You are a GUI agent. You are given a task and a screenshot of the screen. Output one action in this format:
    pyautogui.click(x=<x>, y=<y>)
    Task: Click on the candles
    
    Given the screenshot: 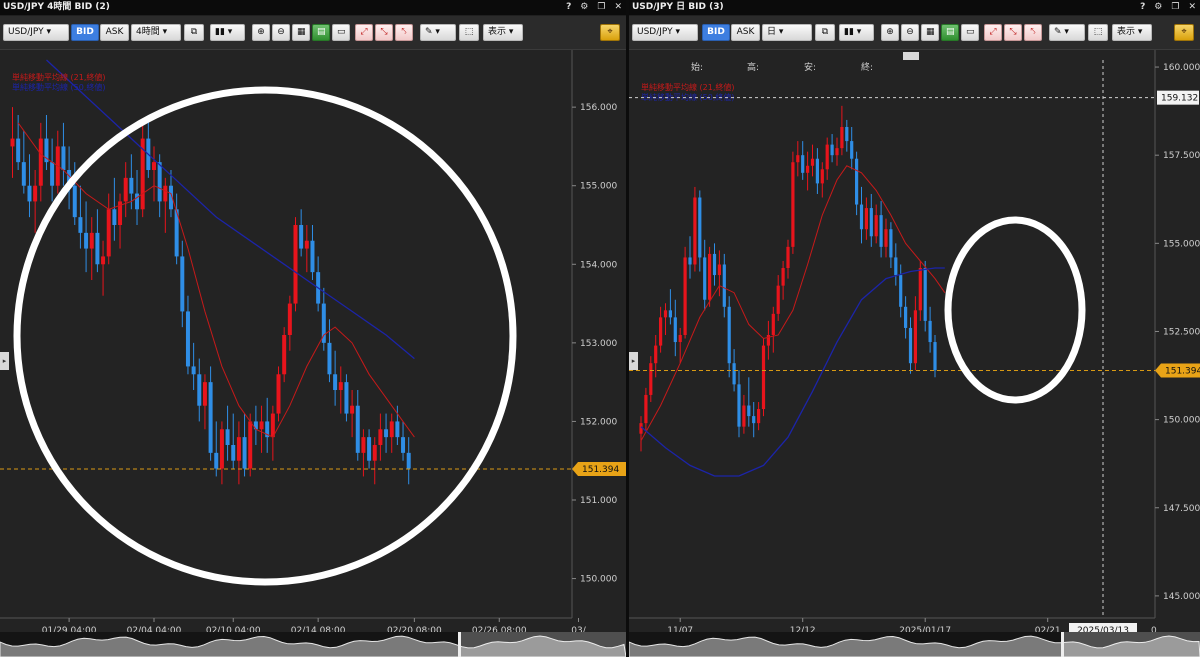 What is the action you would take?
    pyautogui.click(x=788, y=278)
    